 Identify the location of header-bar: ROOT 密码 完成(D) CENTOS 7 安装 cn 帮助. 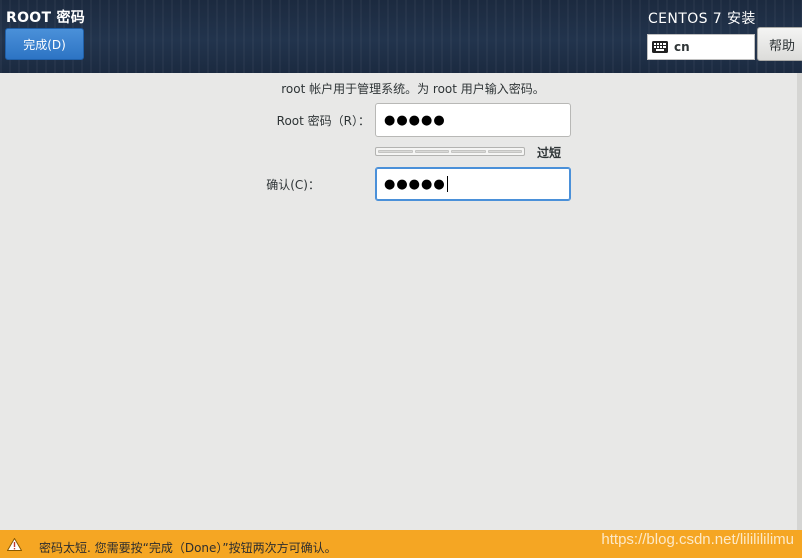
(401, 36).